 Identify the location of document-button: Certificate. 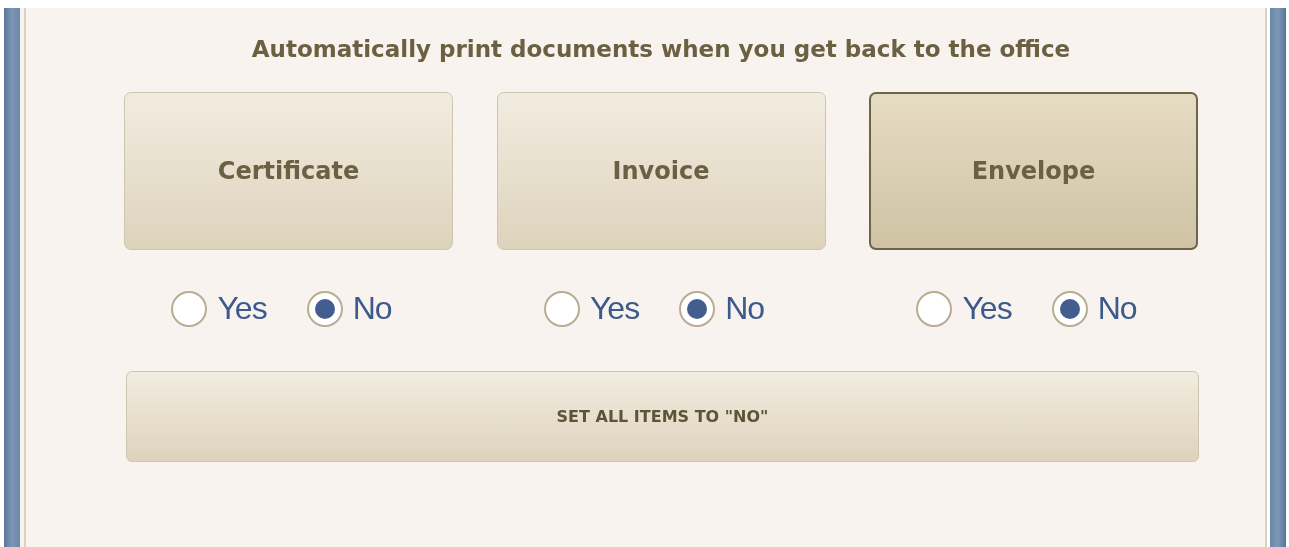
(288, 171).